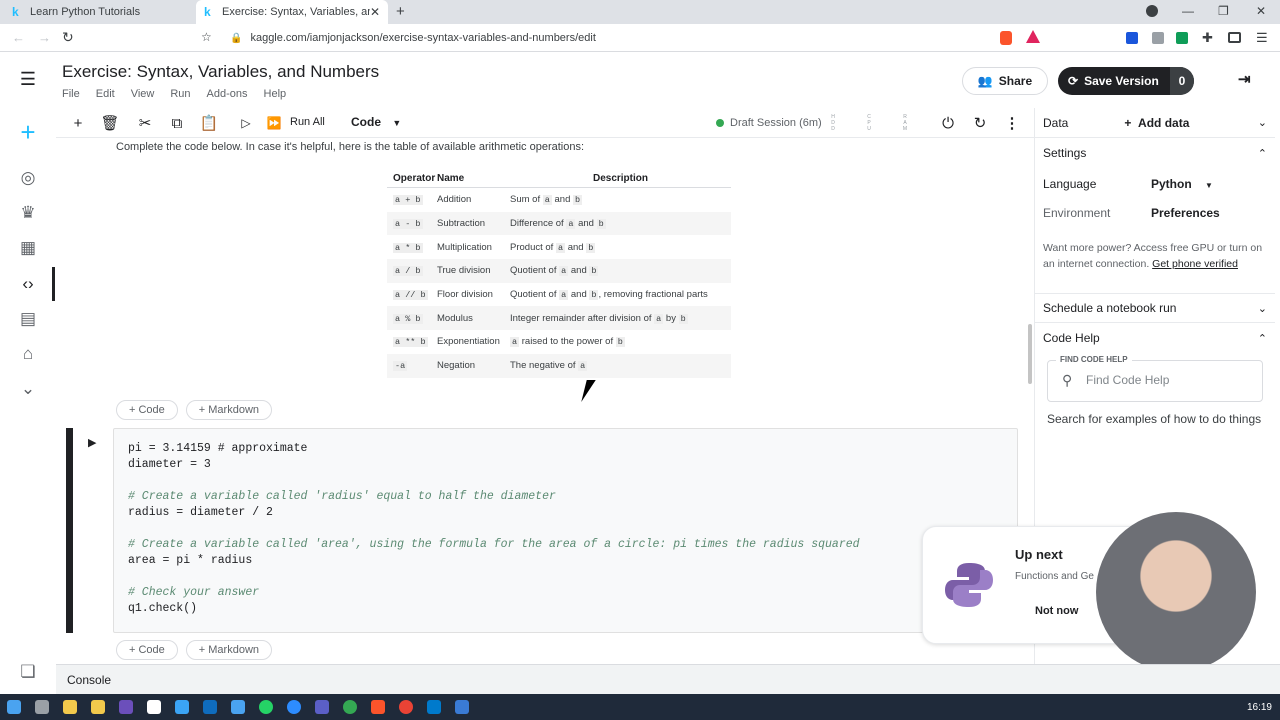 The width and height of the screenshot is (1280, 720). I want to click on vscode-icon, so click(434, 707).